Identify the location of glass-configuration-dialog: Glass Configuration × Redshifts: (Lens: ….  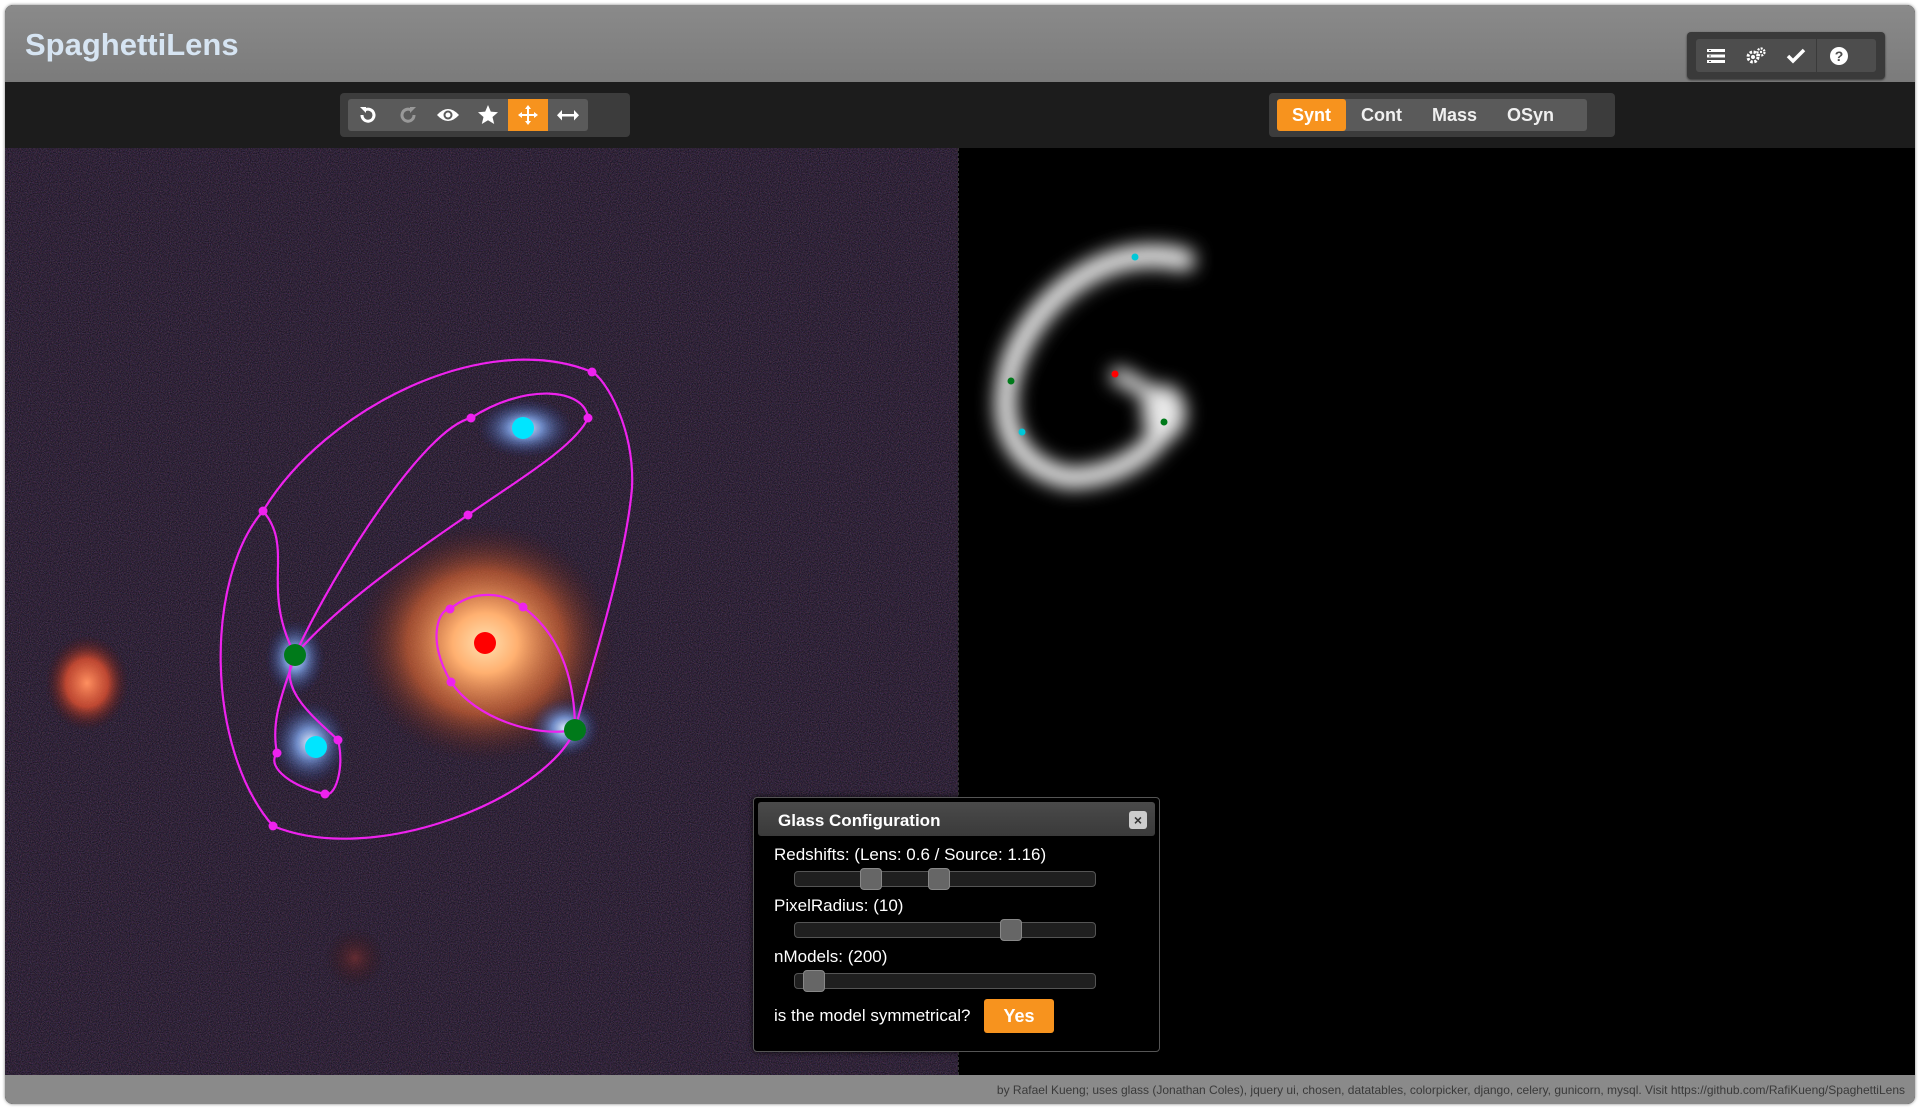
(956, 924).